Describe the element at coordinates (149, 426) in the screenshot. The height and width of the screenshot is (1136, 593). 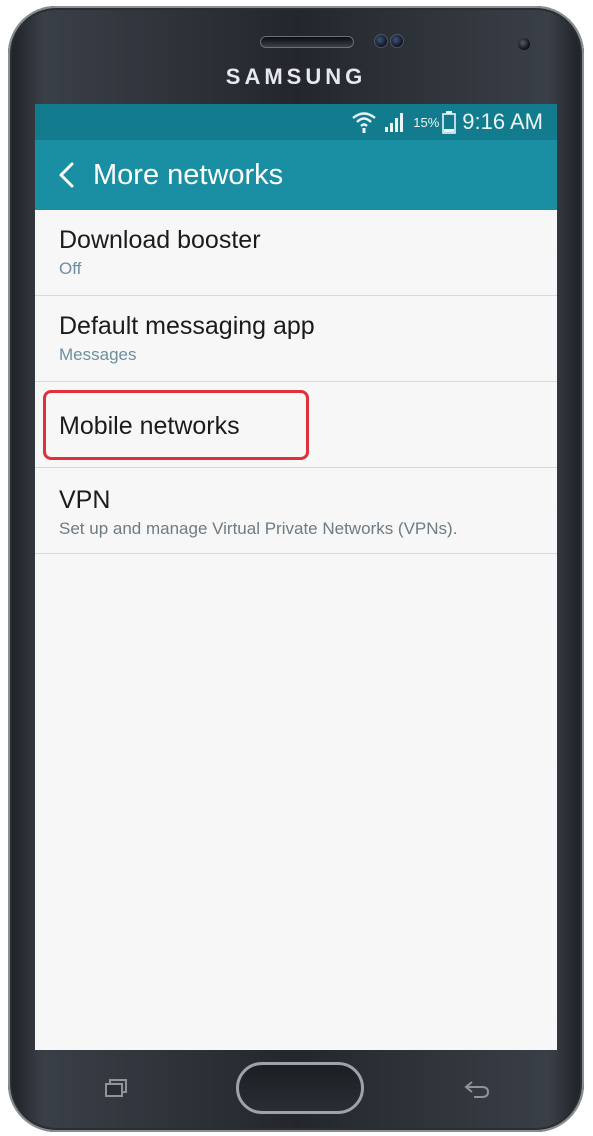
I see `list-item-title: Mobile networks` at that location.